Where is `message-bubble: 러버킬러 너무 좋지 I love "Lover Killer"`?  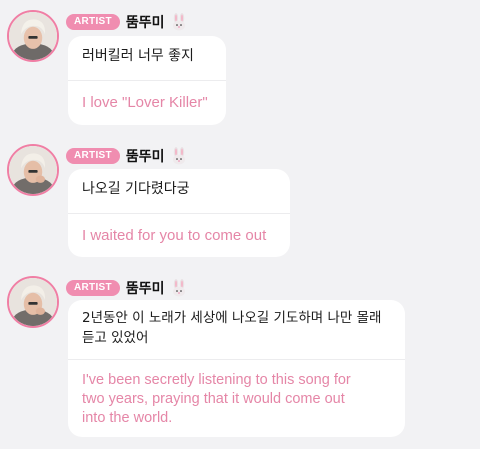
message-bubble: 러버킬러 너무 좋지 I love "Lover Killer" is located at coordinates (147, 80).